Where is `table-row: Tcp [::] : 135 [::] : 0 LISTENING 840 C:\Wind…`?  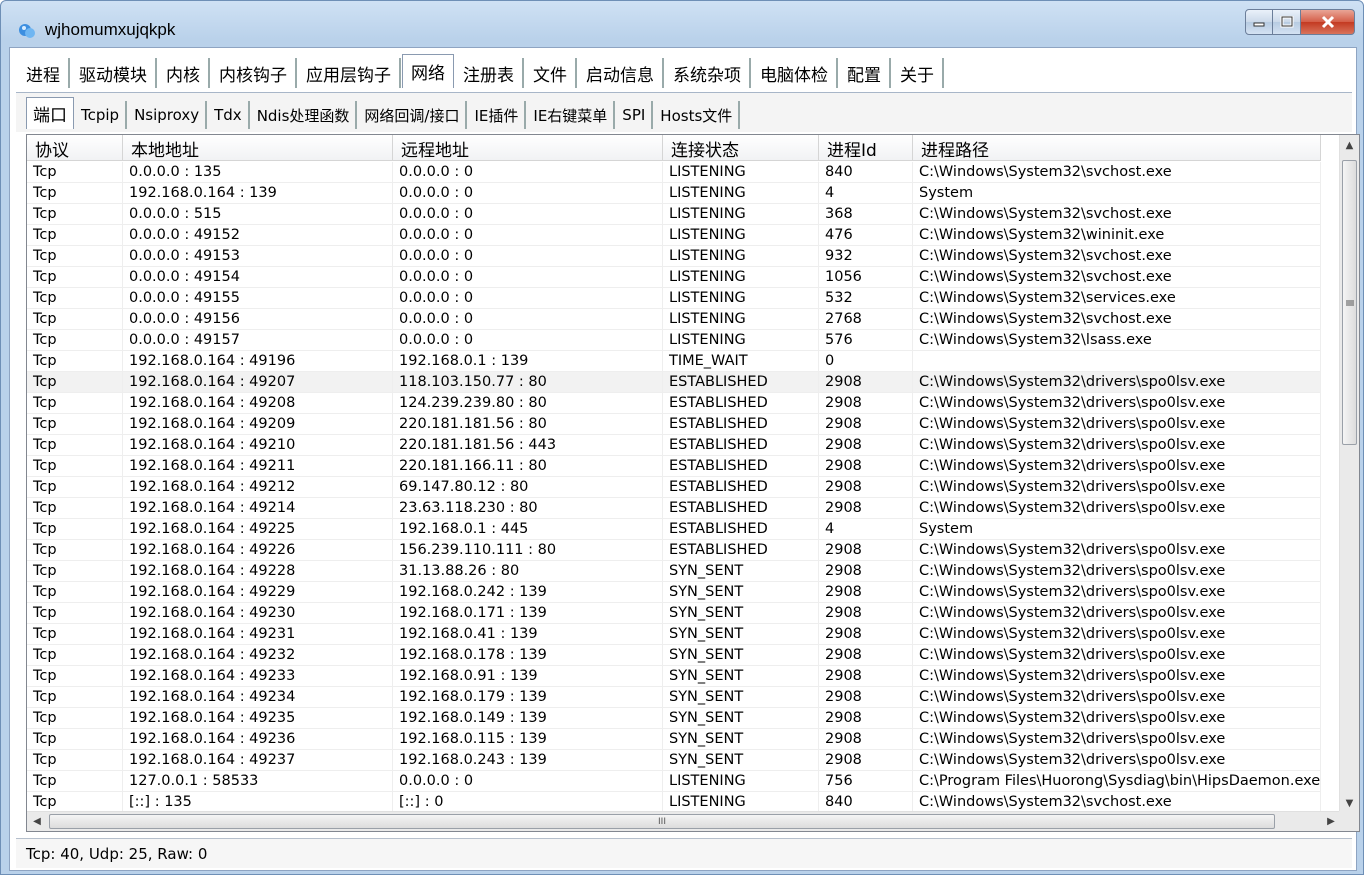 table-row: Tcp [::] : 135 [::] : 0 LISTENING 840 C:\Wind… is located at coordinates (674, 802).